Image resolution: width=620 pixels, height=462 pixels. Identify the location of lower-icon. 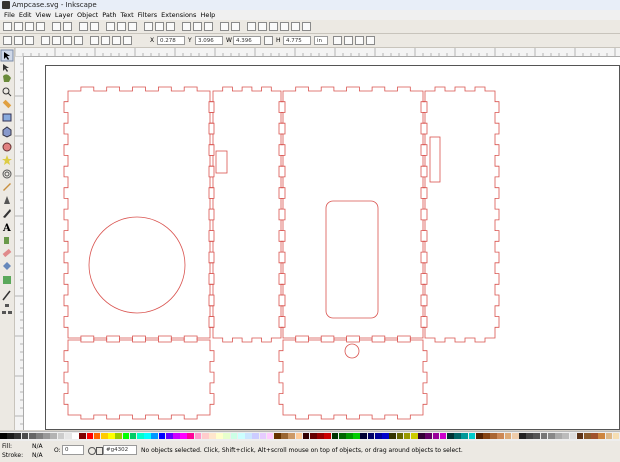
(116, 40).